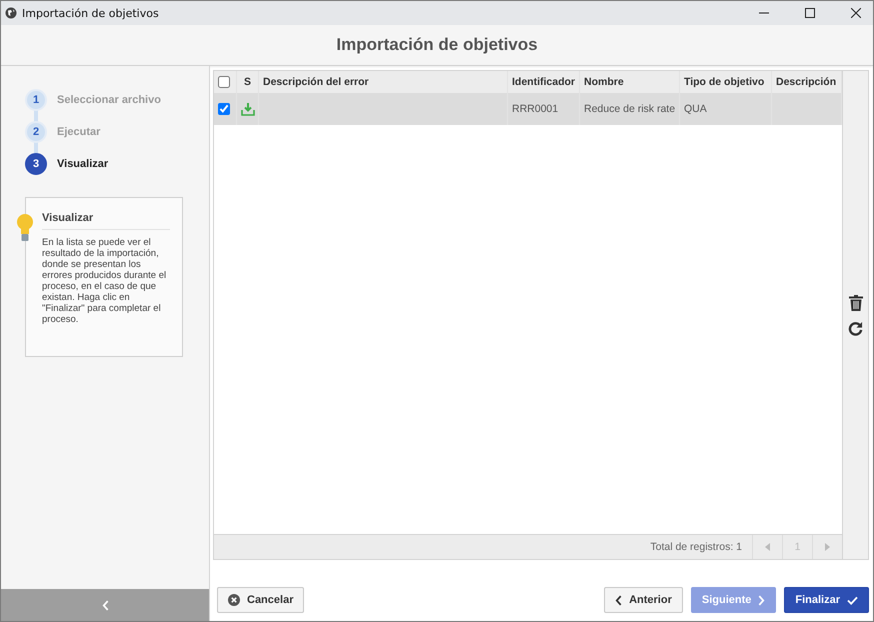 The height and width of the screenshot is (622, 874). What do you see at coordinates (696, 547) in the screenshot?
I see `record-count: Total de registros: 1` at bounding box center [696, 547].